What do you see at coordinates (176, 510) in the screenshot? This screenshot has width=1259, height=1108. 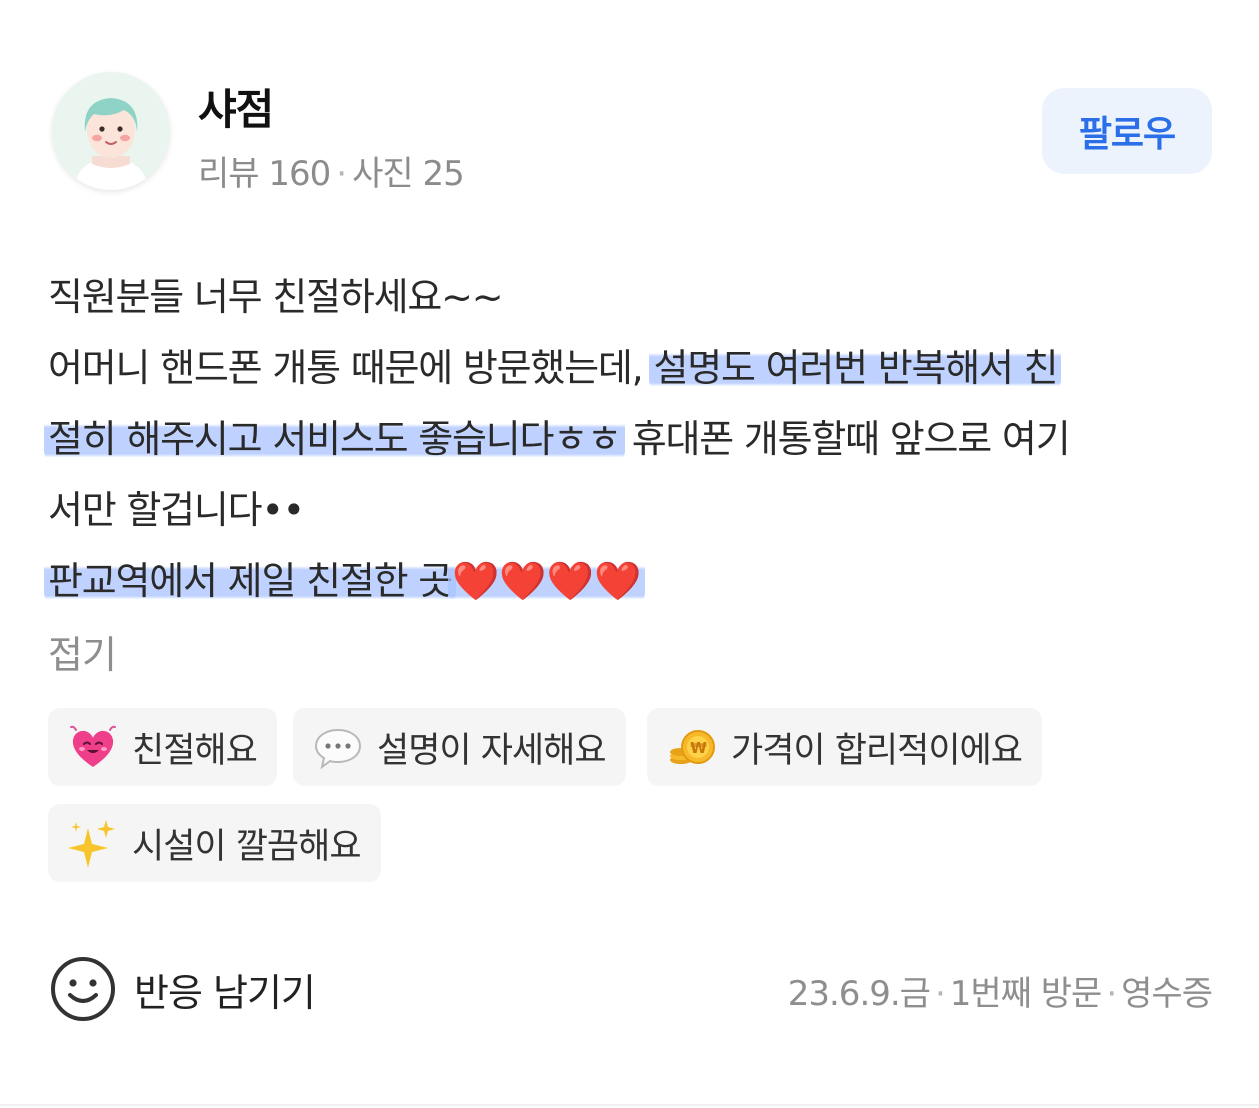 I see `review-text-segment: 서만 할겁니다••` at bounding box center [176, 510].